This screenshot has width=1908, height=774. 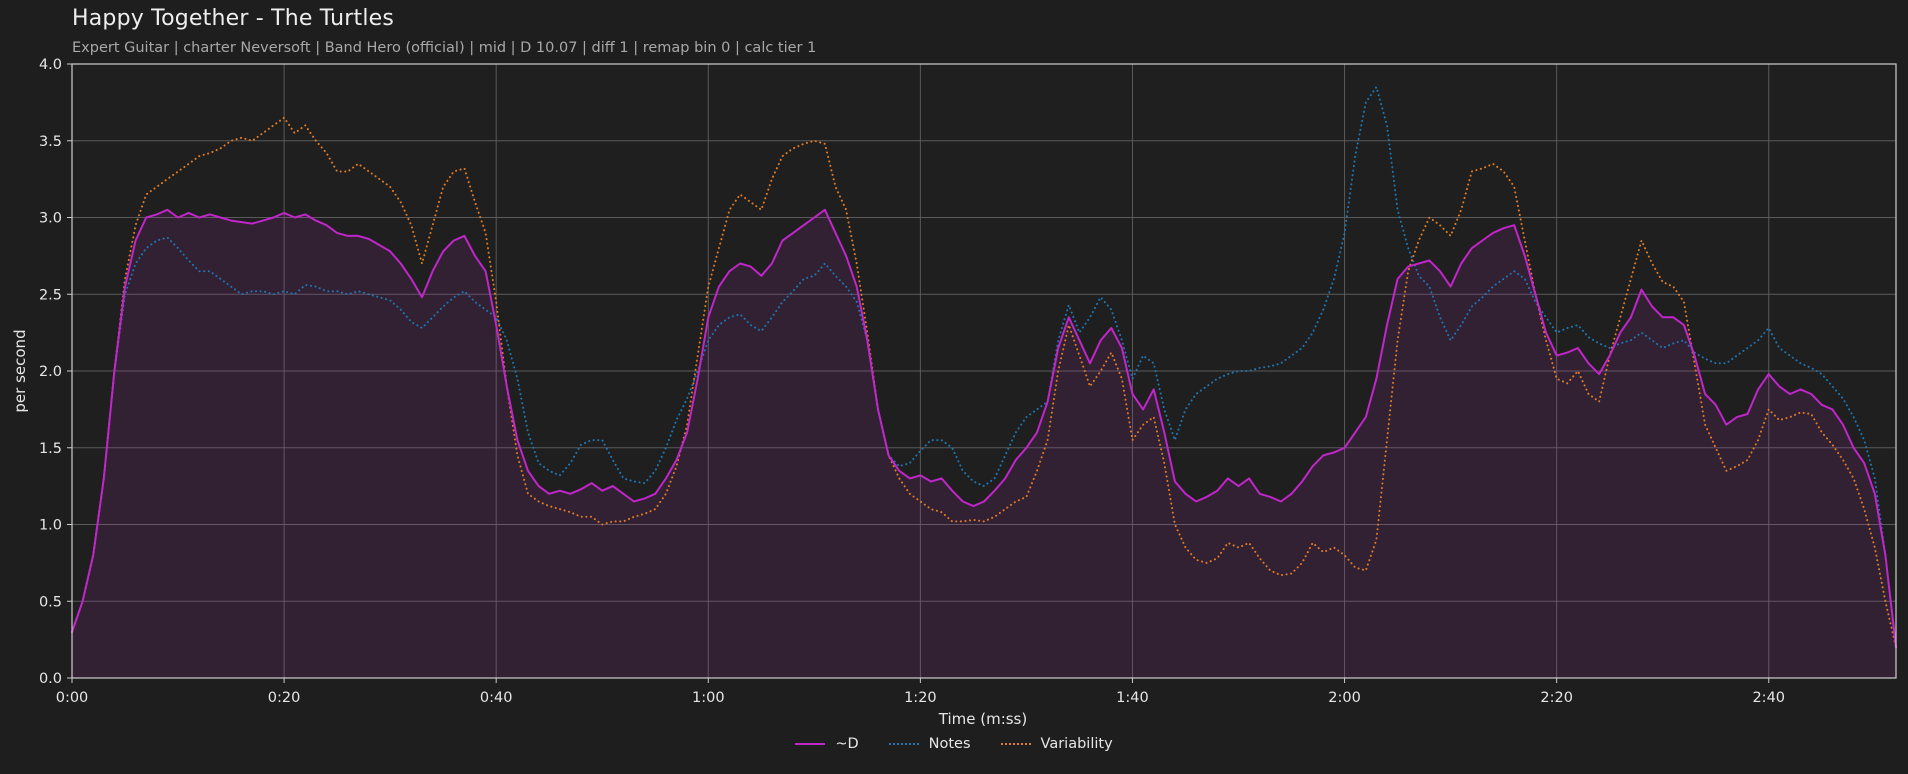 I want to click on x-tick-label: 0:40, so click(x=496, y=698).